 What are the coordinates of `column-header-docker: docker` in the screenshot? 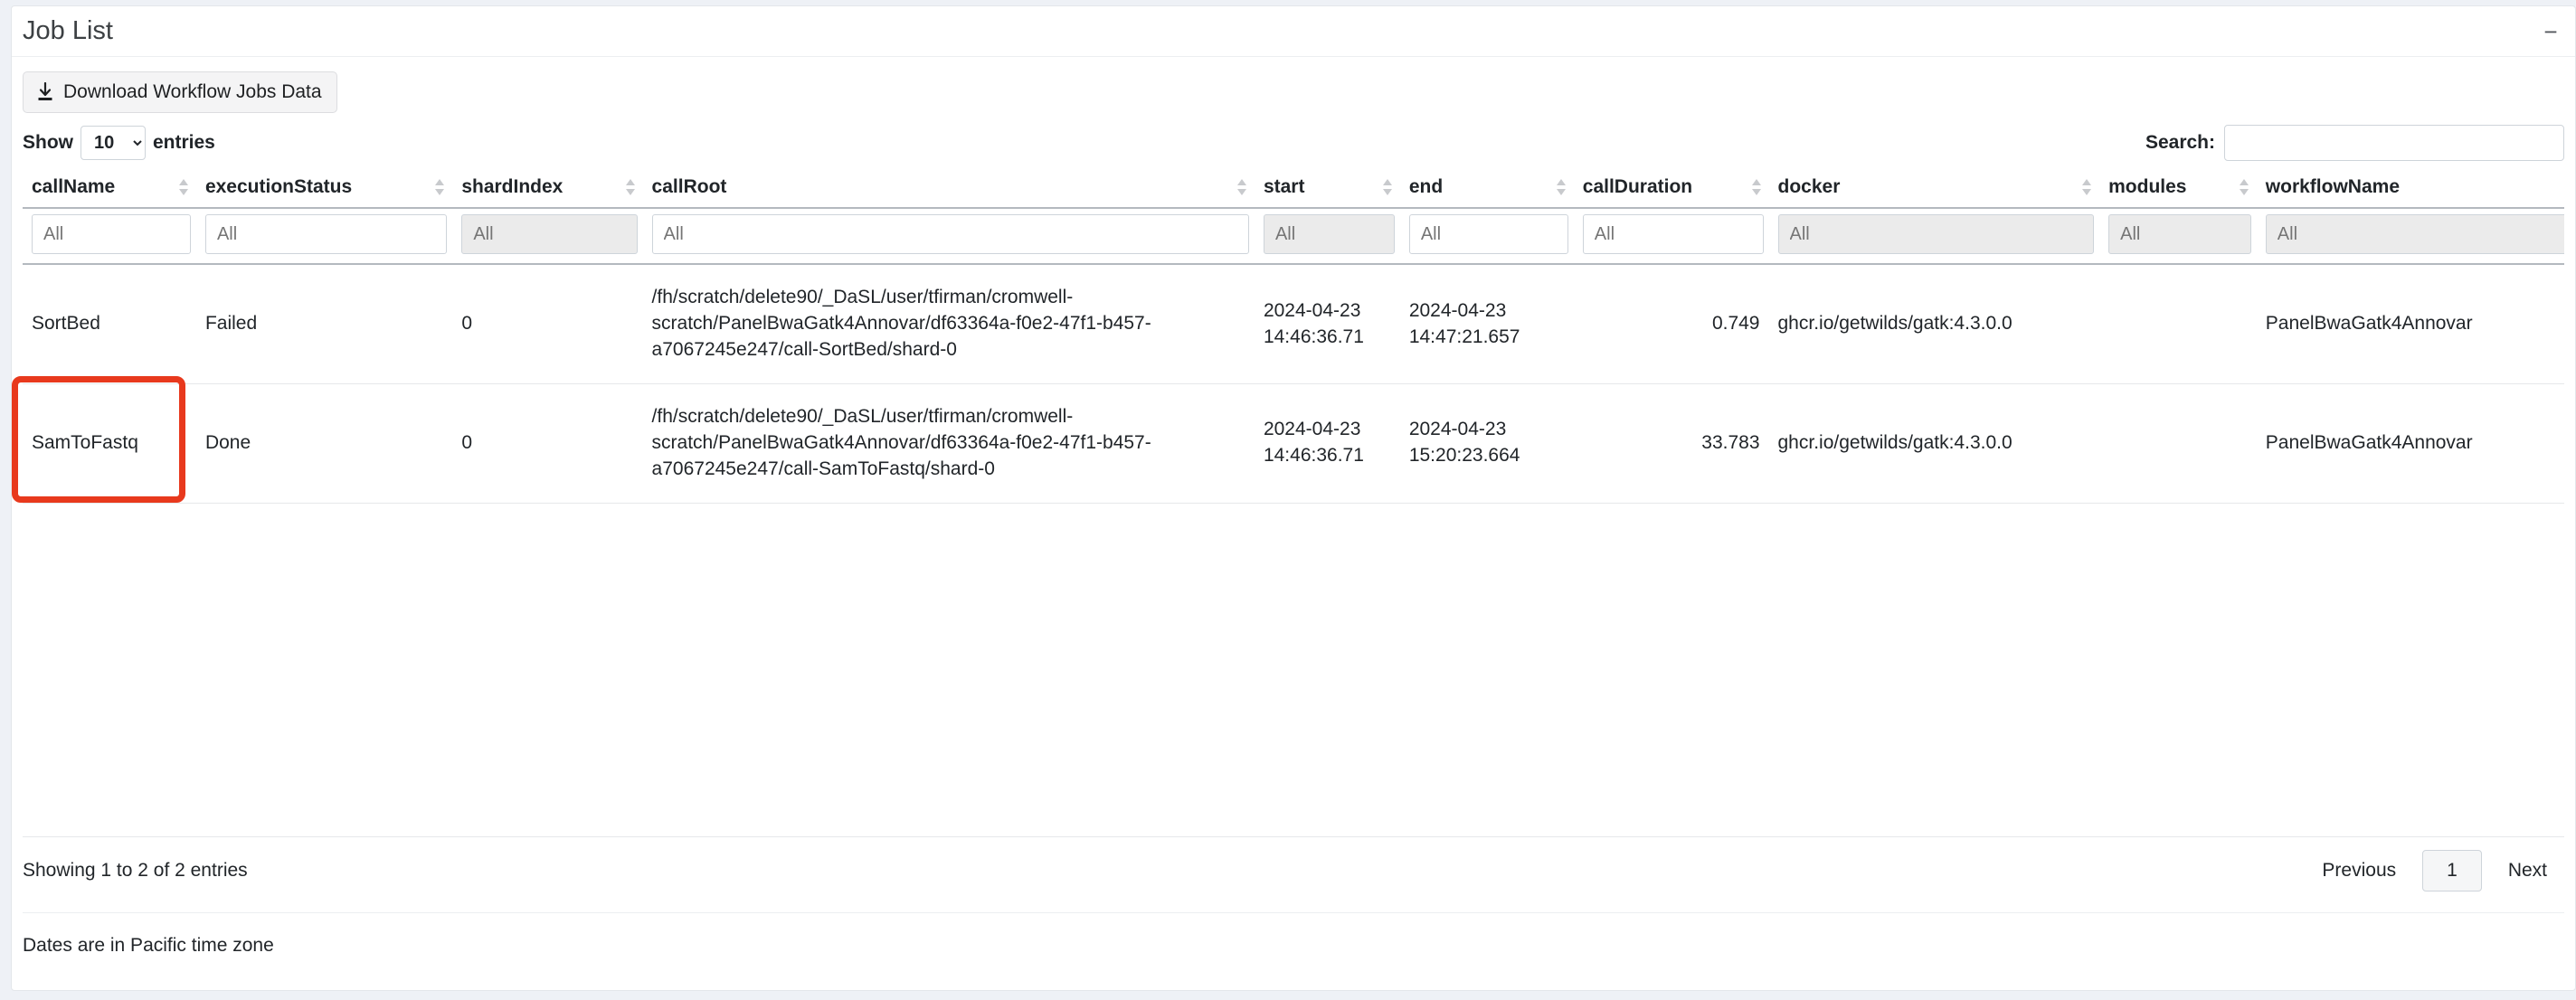 It's located at (1934, 191).